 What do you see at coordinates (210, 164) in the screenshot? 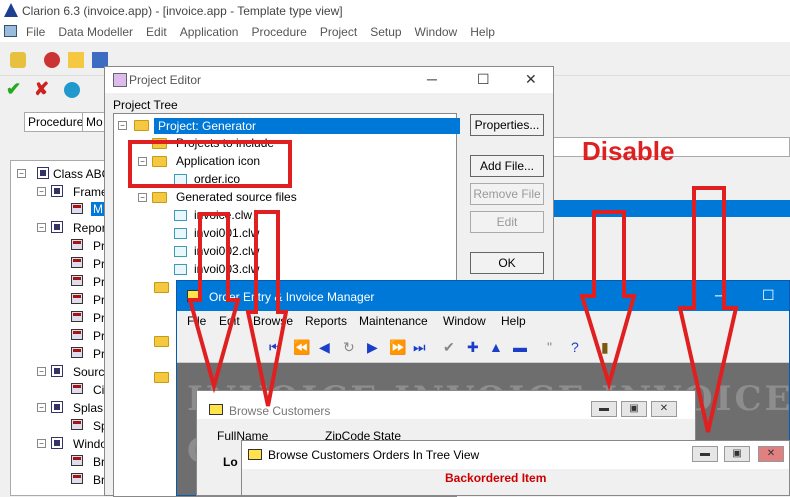
I see `highlight-box` at bounding box center [210, 164].